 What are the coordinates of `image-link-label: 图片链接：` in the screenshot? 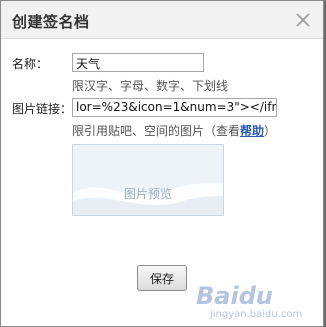 It's located at (42, 109).